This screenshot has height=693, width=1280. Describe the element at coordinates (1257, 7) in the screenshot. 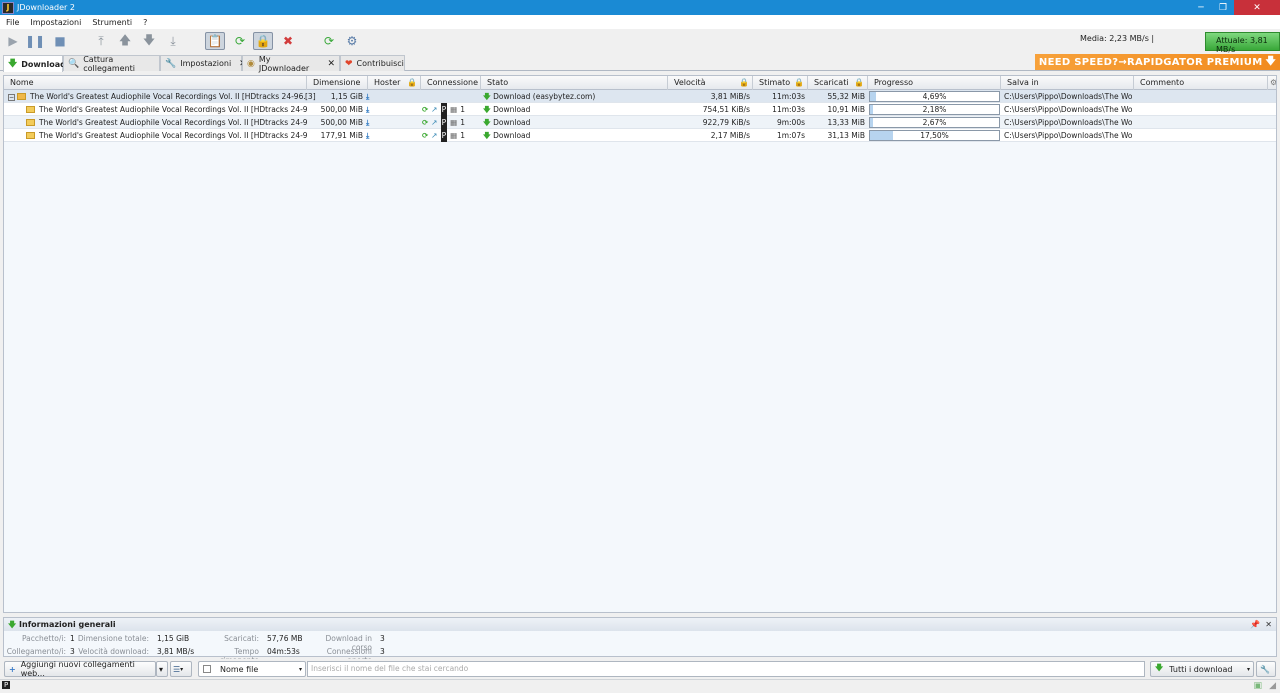

I see `close-button: ✕` at that location.